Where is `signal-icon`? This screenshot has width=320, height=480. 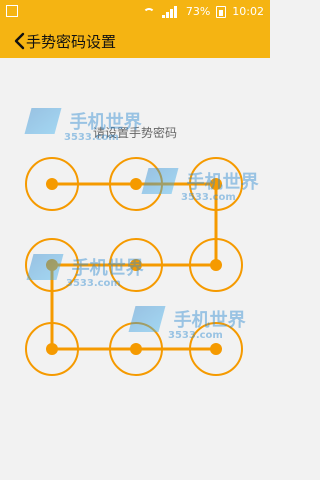 signal-icon is located at coordinates (170, 12).